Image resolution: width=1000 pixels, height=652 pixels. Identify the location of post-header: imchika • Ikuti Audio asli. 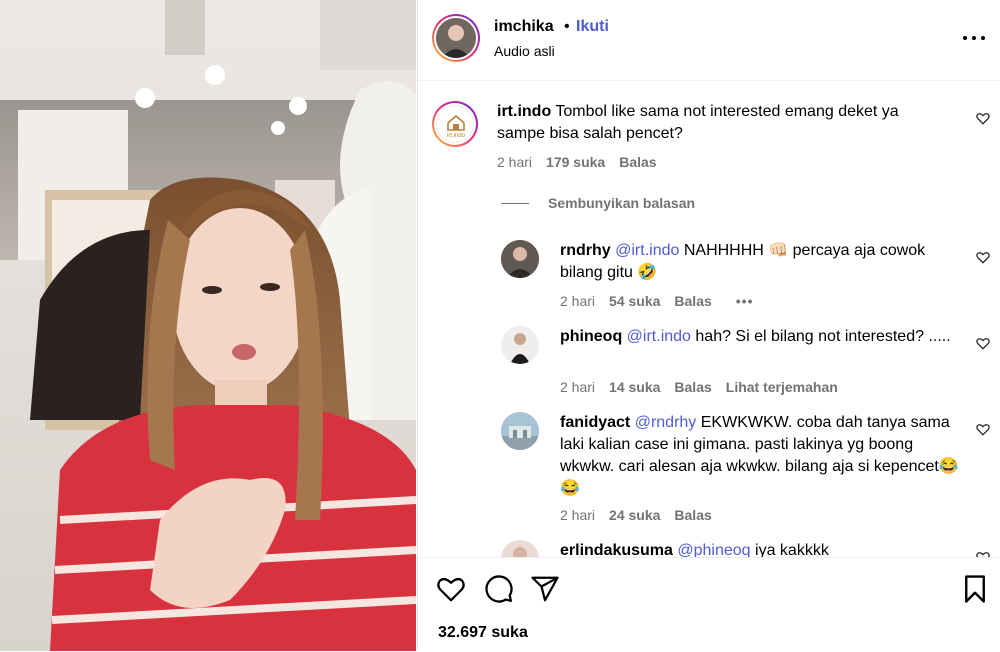
(709, 40).